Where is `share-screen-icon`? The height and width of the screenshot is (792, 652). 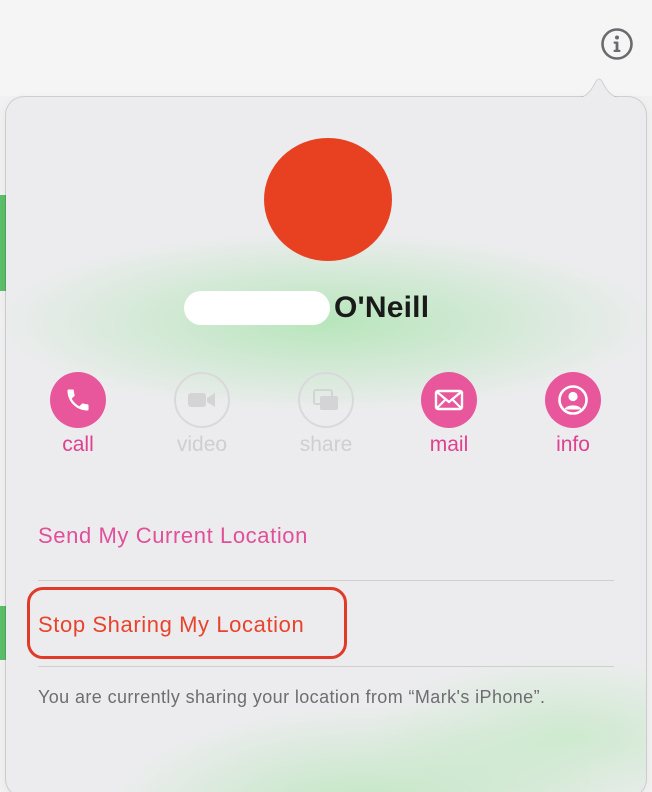
share-screen-icon is located at coordinates (325, 399).